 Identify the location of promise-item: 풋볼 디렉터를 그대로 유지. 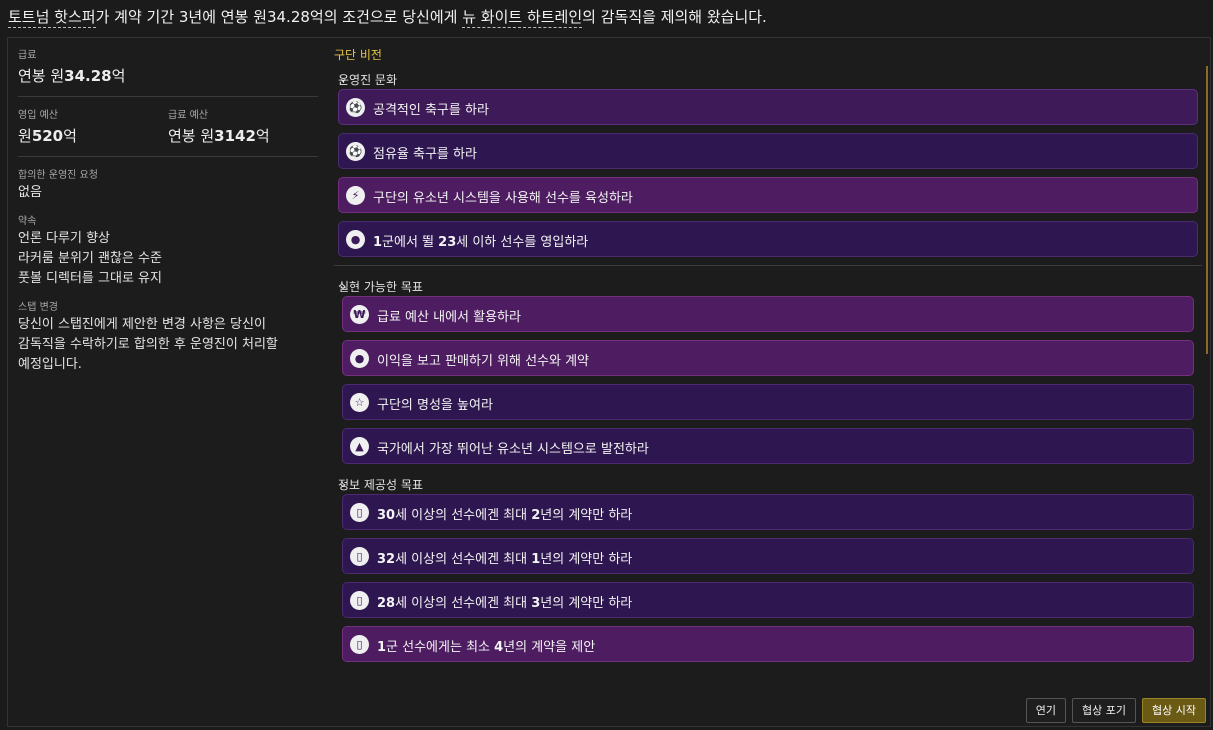
(90, 278).